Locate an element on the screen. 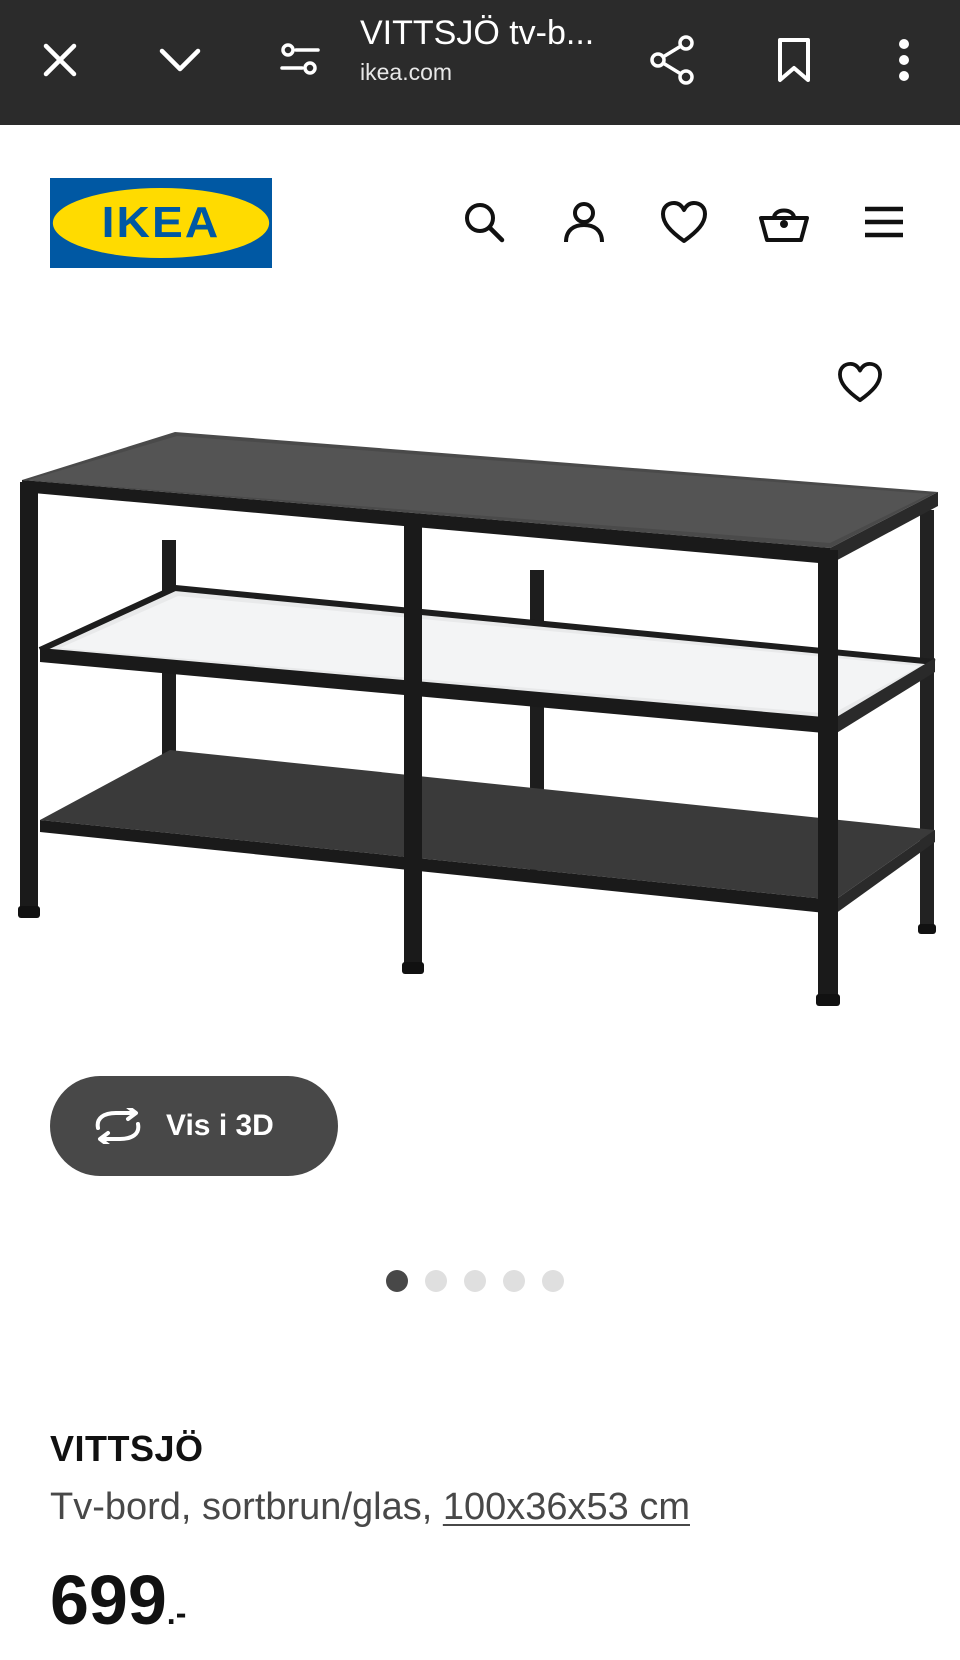 This screenshot has width=960, height=1660. search-icon is located at coordinates (484, 222).